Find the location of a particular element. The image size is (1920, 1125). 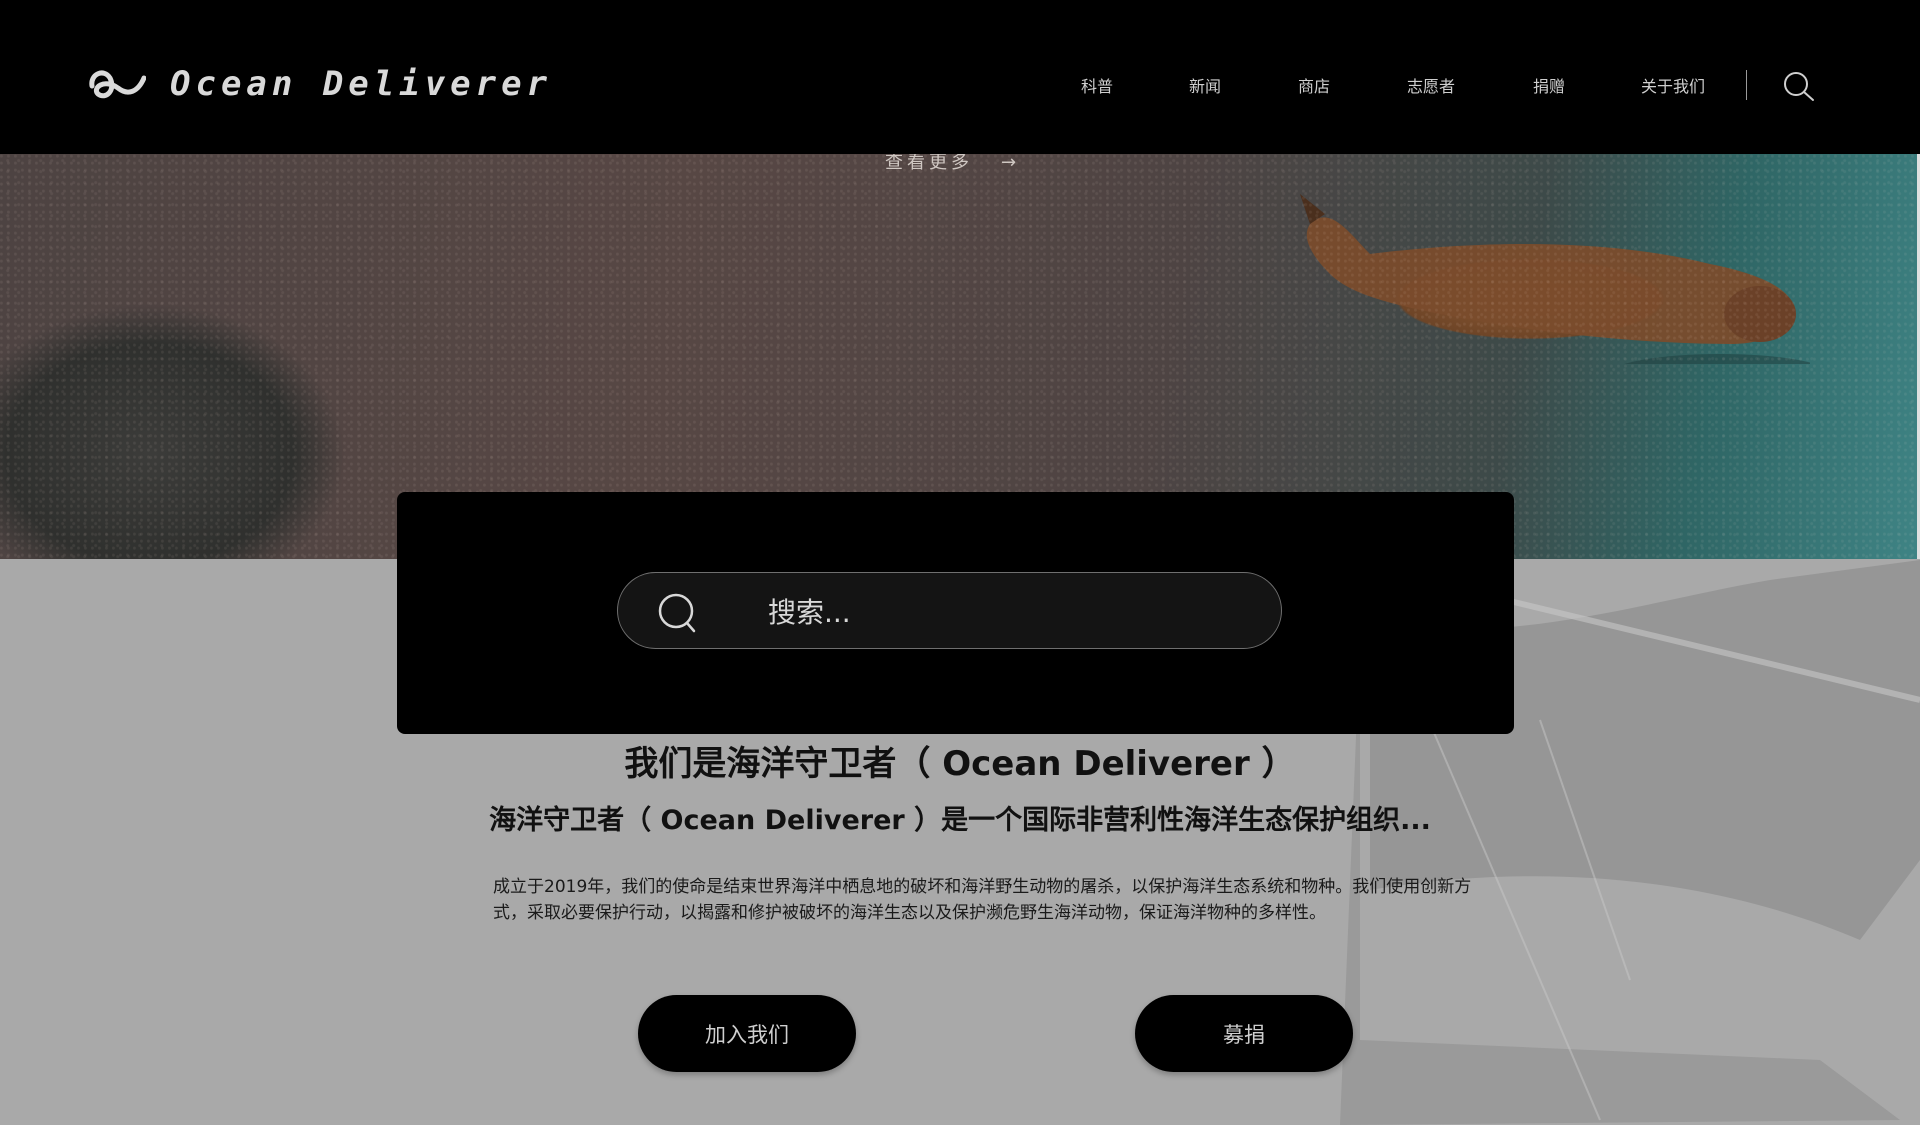

nav-item-science: 科普 is located at coordinates (1097, 85).